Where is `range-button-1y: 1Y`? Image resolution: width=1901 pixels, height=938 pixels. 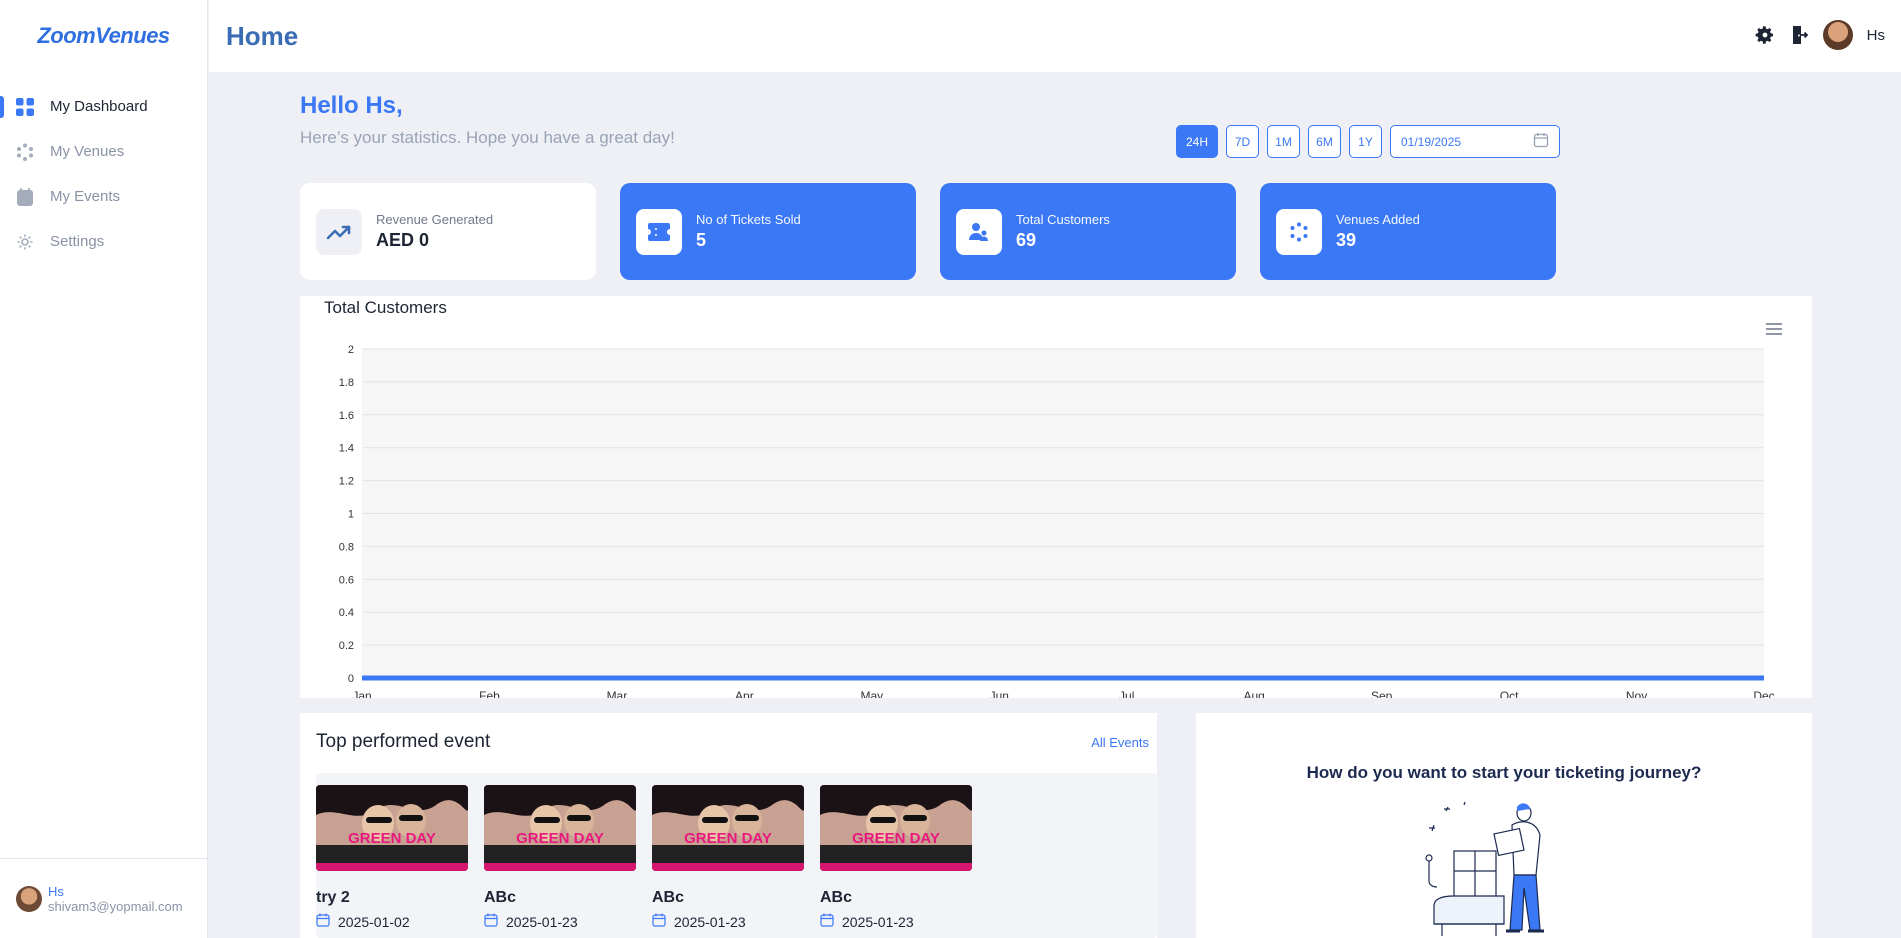 range-button-1y: 1Y is located at coordinates (1365, 141).